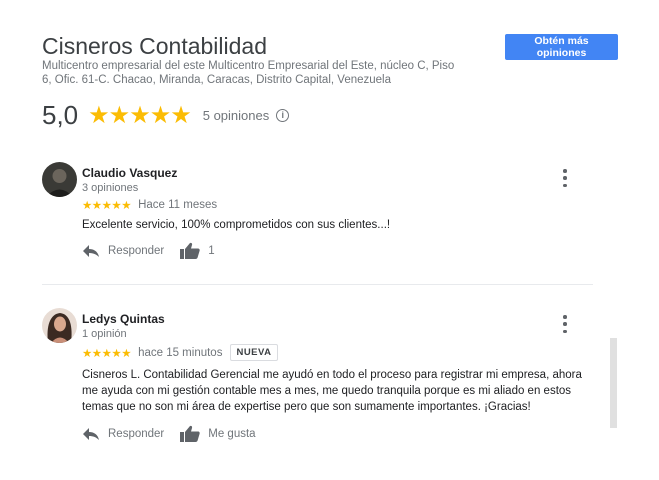 The image size is (659, 480). Describe the element at coordinates (283, 115) in the screenshot. I see `info-icon: i` at that location.